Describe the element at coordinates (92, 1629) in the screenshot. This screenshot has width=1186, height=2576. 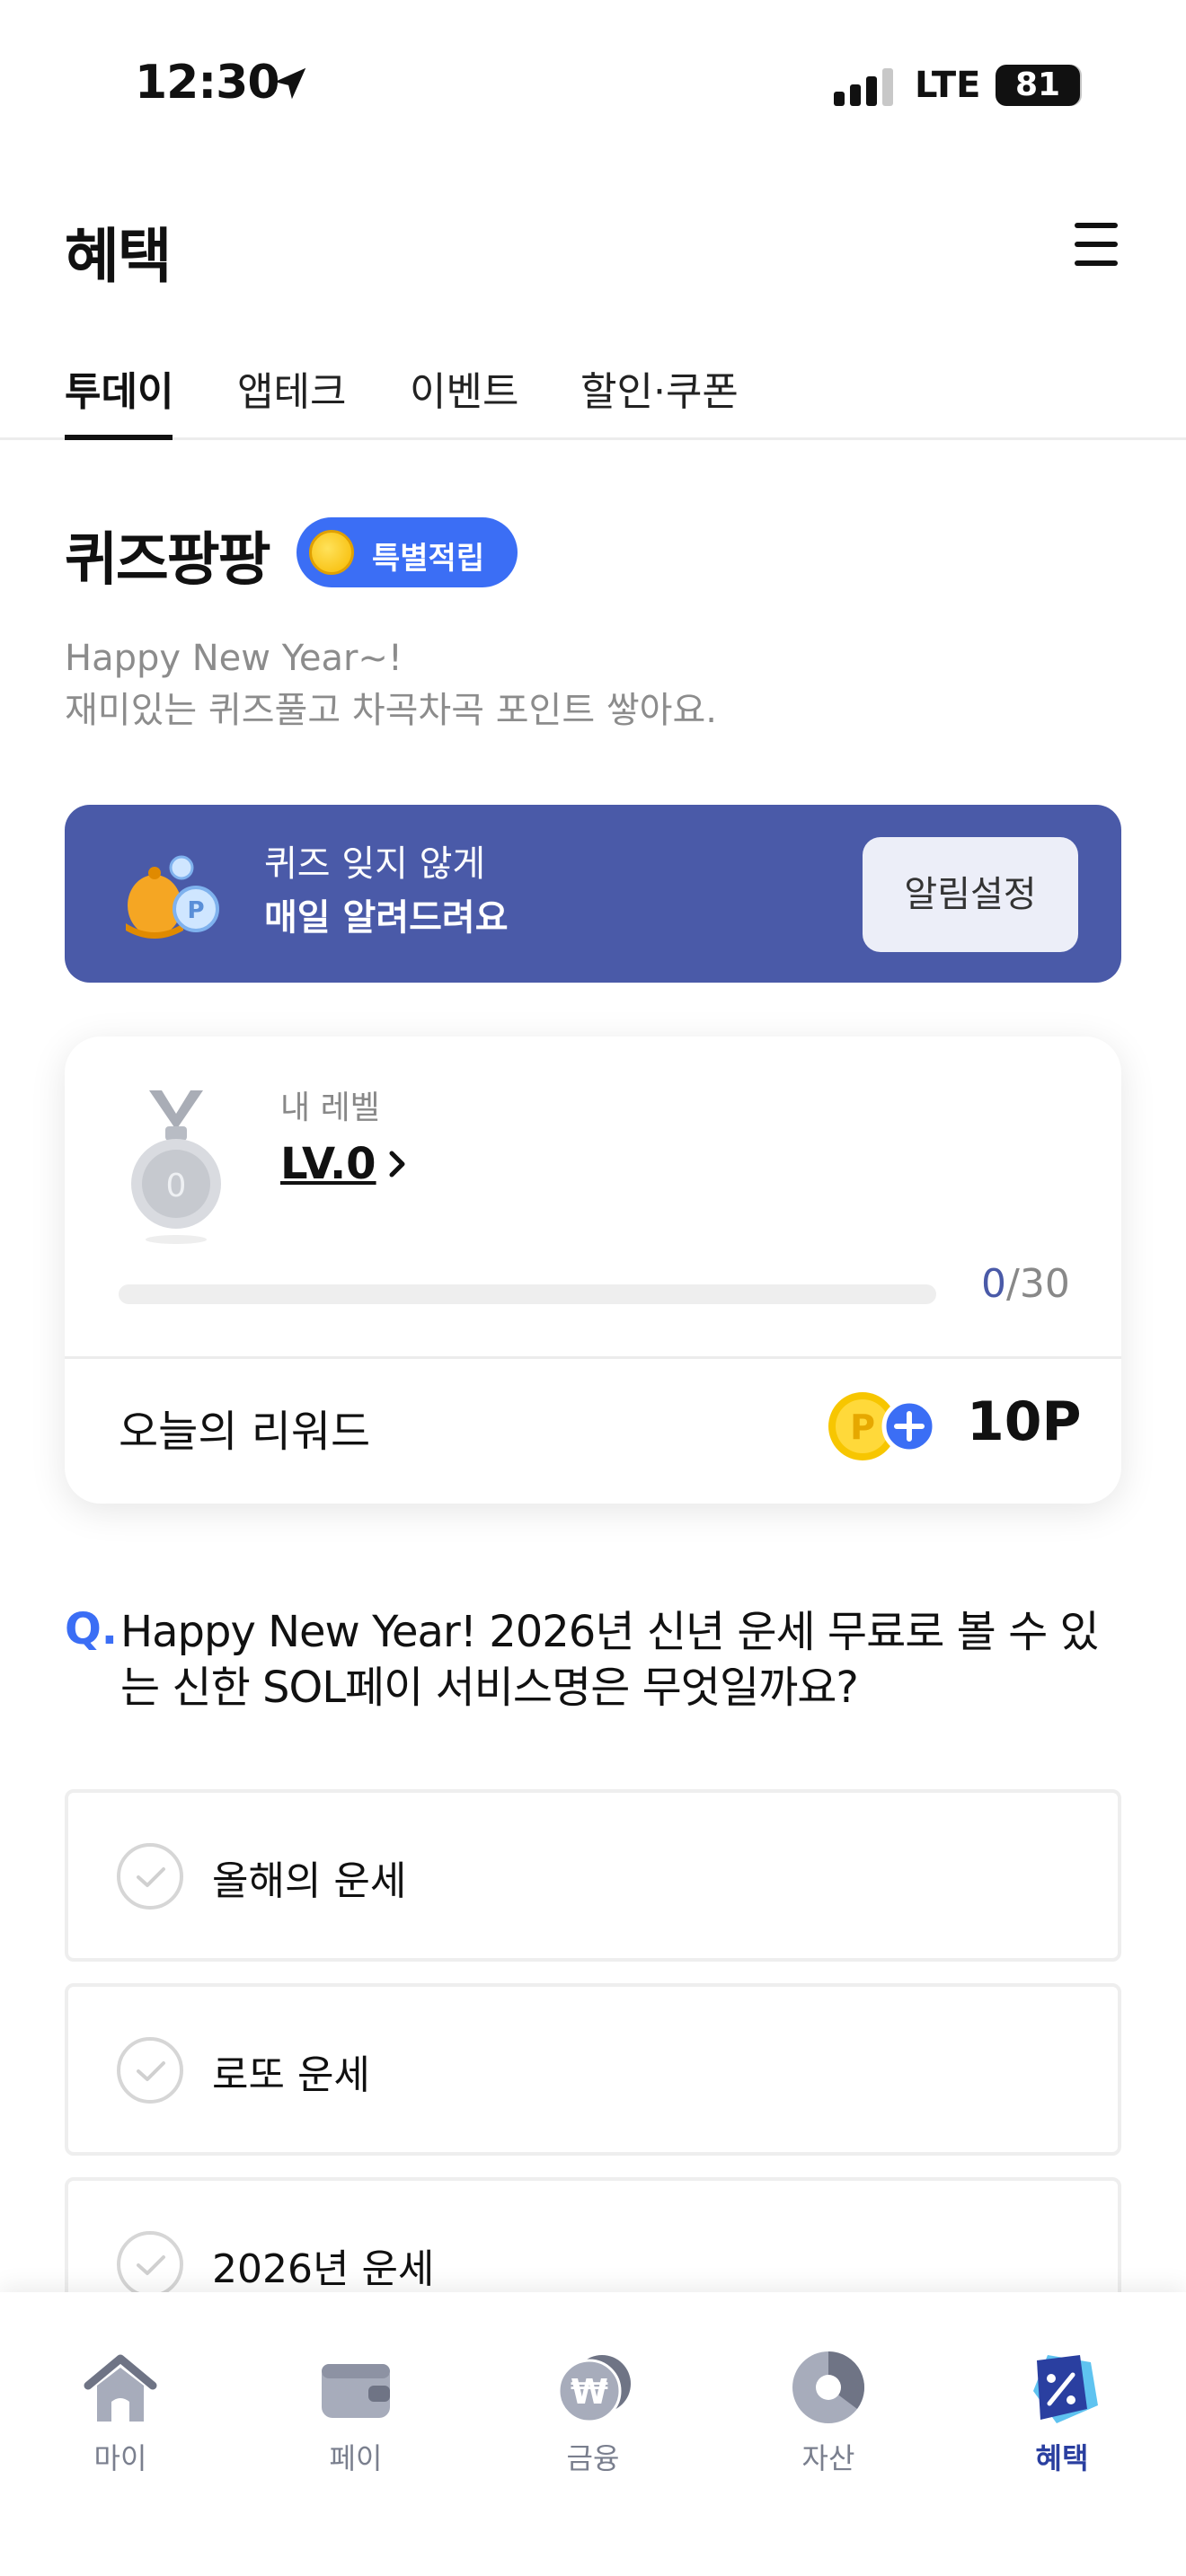
I see `question-mark-label: Q.` at that location.